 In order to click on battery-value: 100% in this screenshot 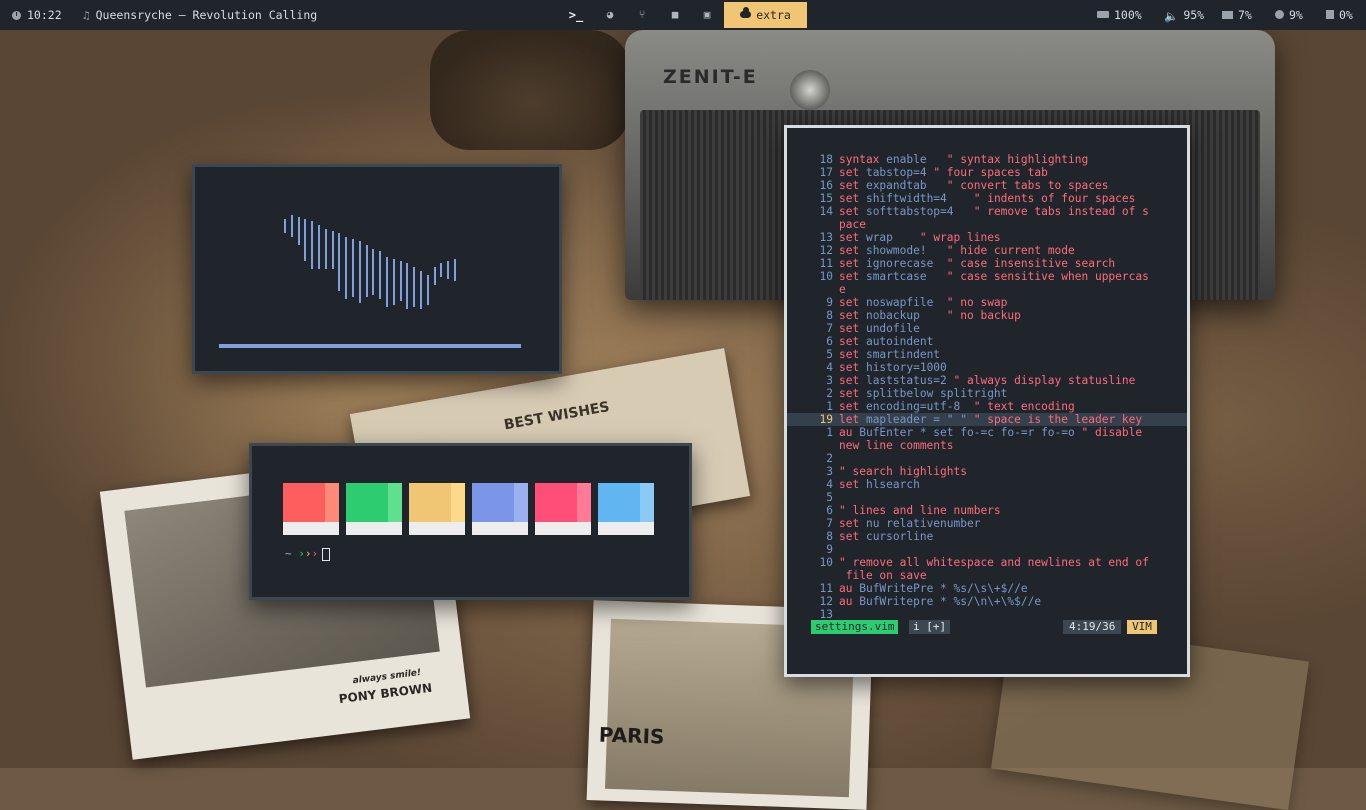, I will do `click(1128, 15)`.